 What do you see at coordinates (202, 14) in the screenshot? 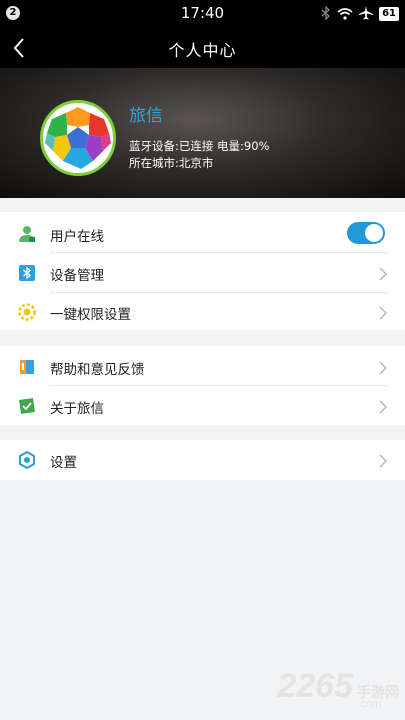
I see `status-bar: 2 17:40 61` at bounding box center [202, 14].